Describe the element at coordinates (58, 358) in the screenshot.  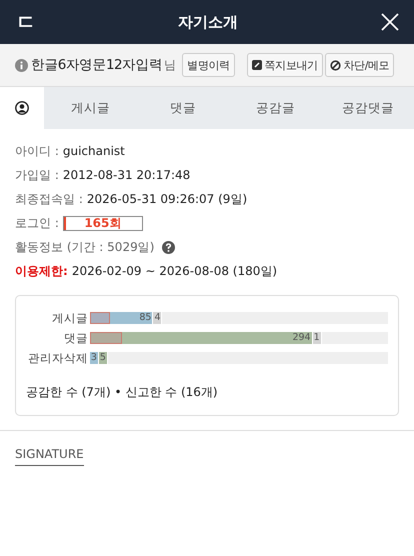
I see `bar-label: 관리자삭제` at that location.